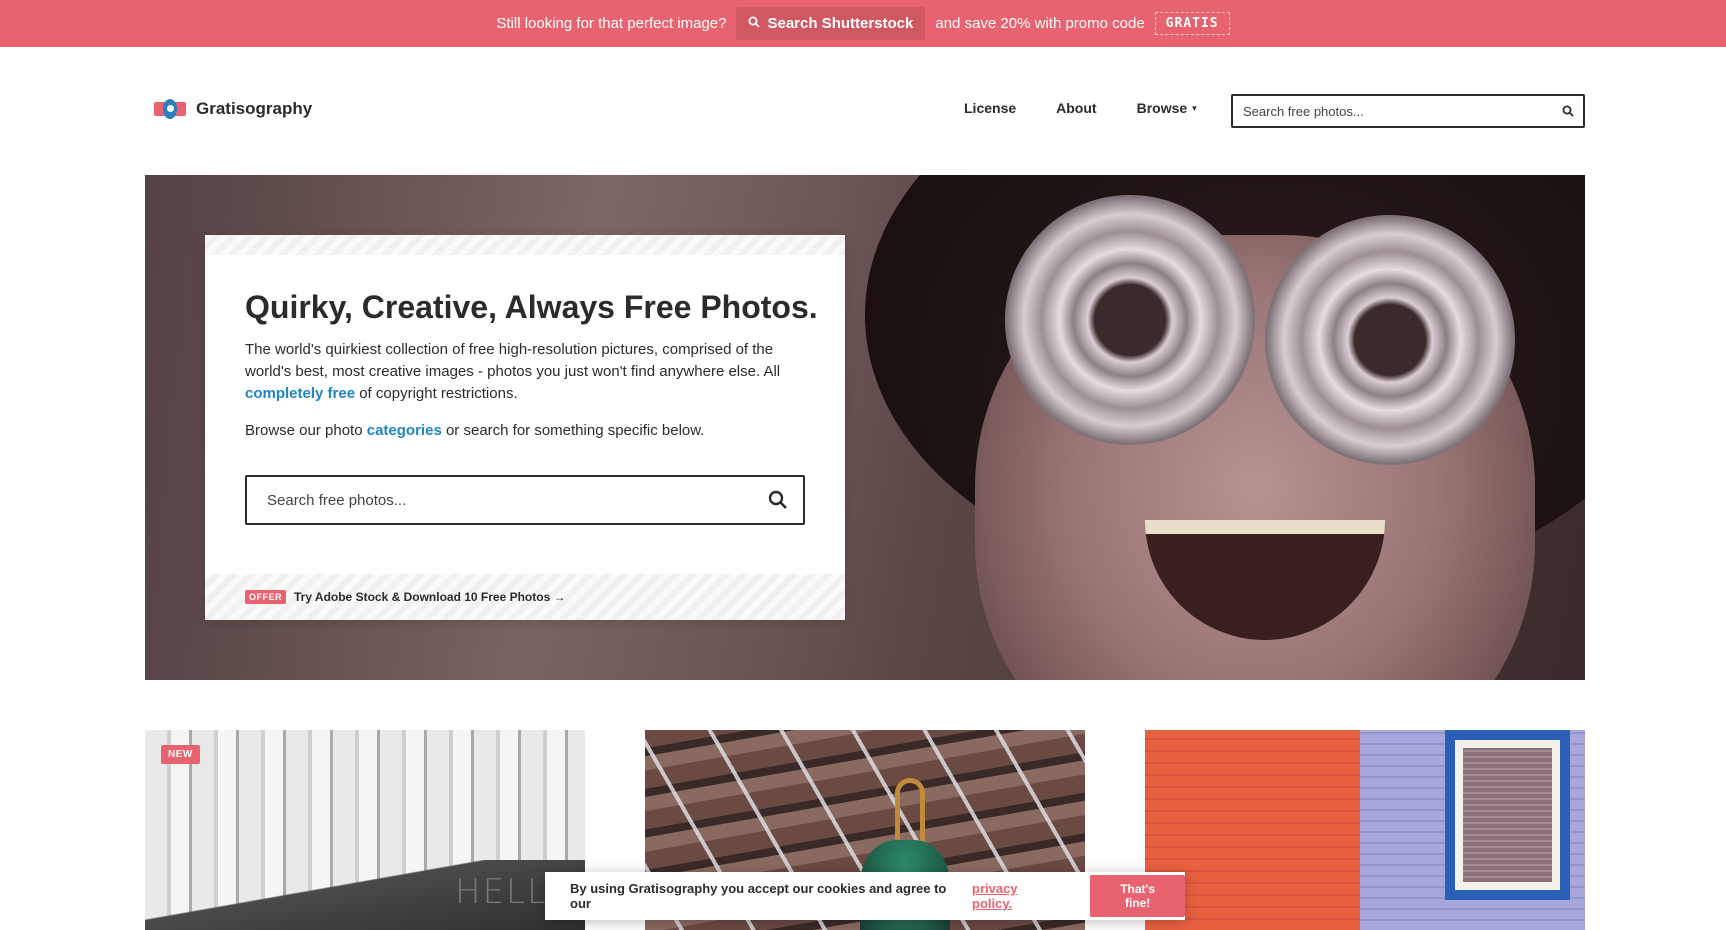 This screenshot has width=1726, height=930. What do you see at coordinates (1130, 320) in the screenshot?
I see `hero-photo-goggle-left` at bounding box center [1130, 320].